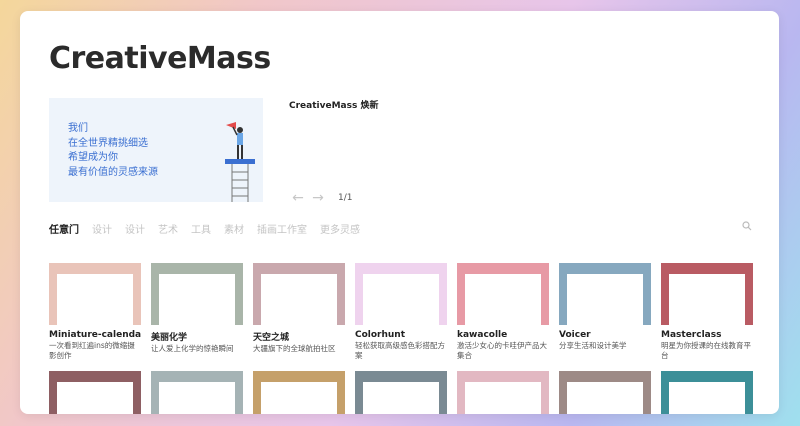 This screenshot has height=426, width=800. Describe the element at coordinates (192, 348) in the screenshot. I see `site-description: 让人爱上化学的惊艳瞬间` at that location.